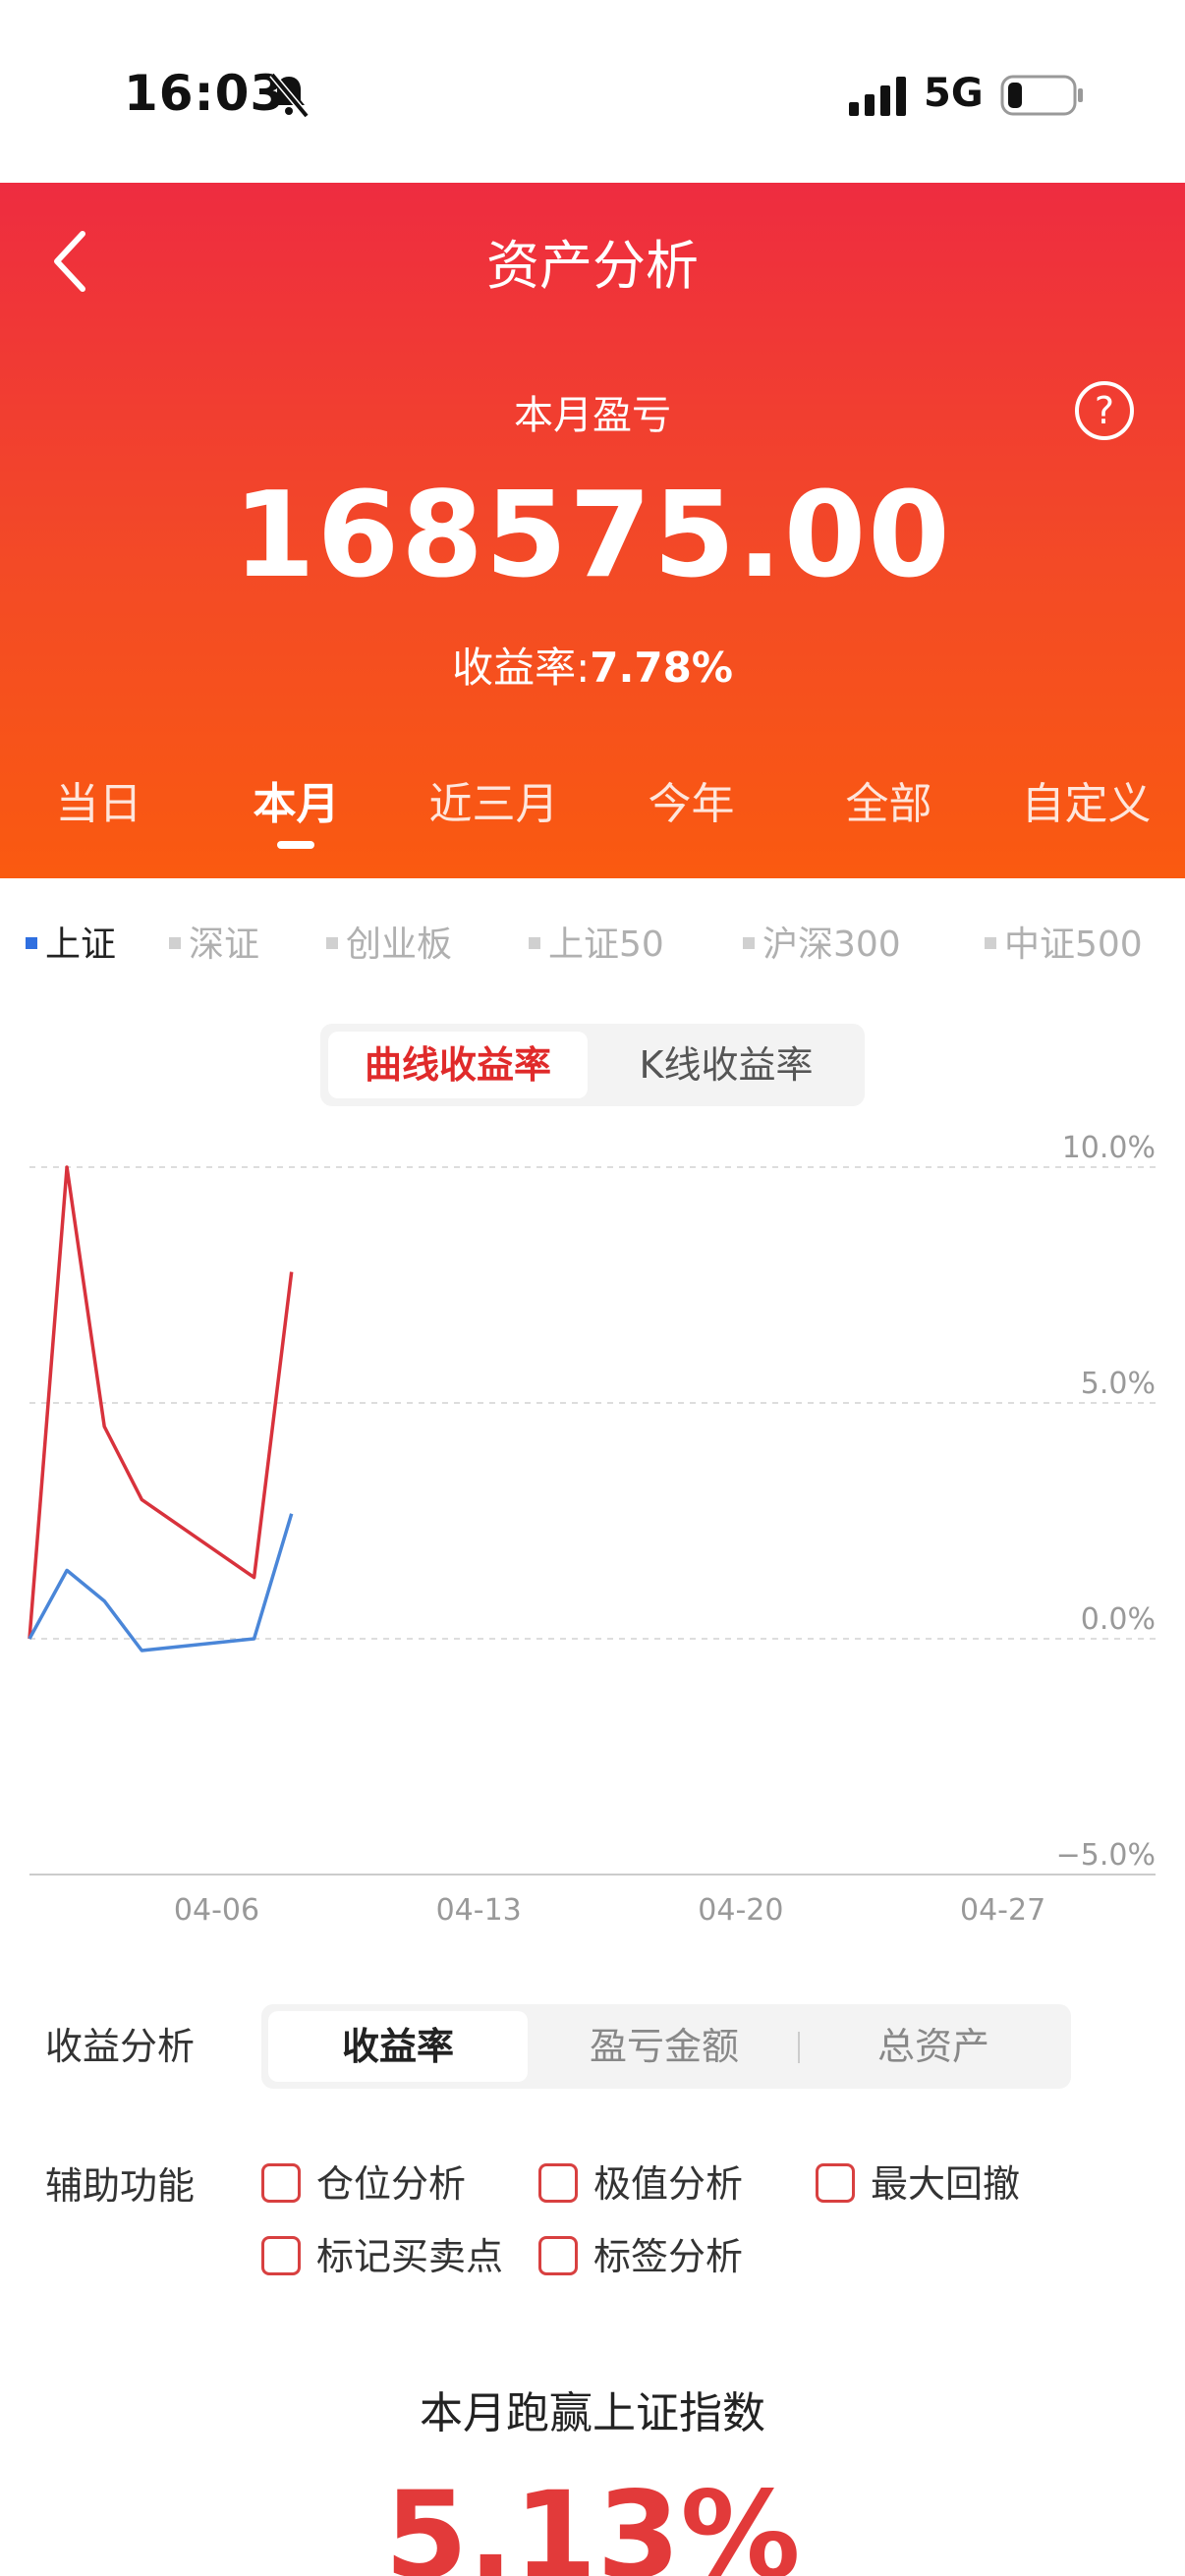  What do you see at coordinates (592, 266) in the screenshot?
I see `page-title: 资产分析` at bounding box center [592, 266].